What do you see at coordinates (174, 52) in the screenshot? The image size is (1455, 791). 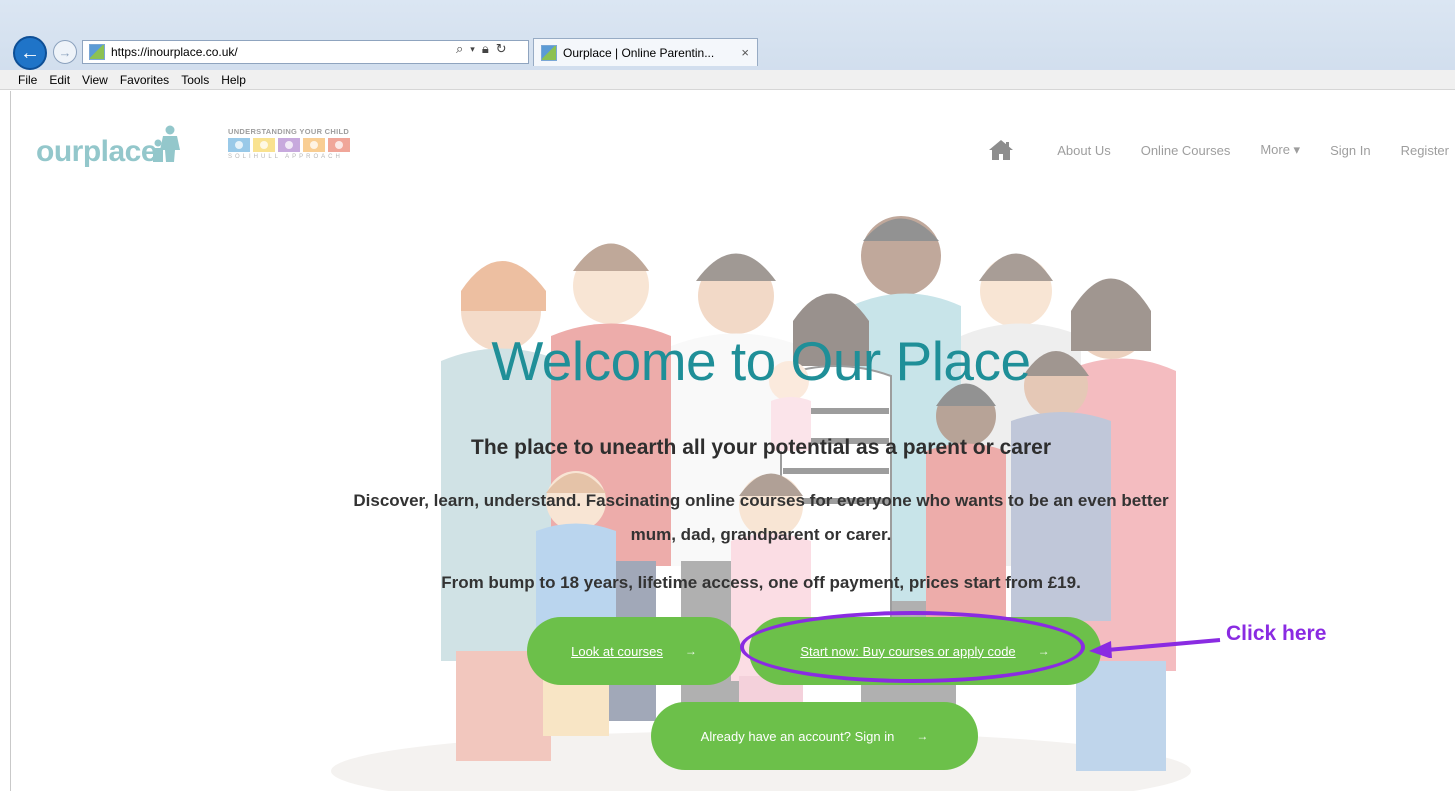 I see `address-url: https://inourplace.co.uk/` at bounding box center [174, 52].